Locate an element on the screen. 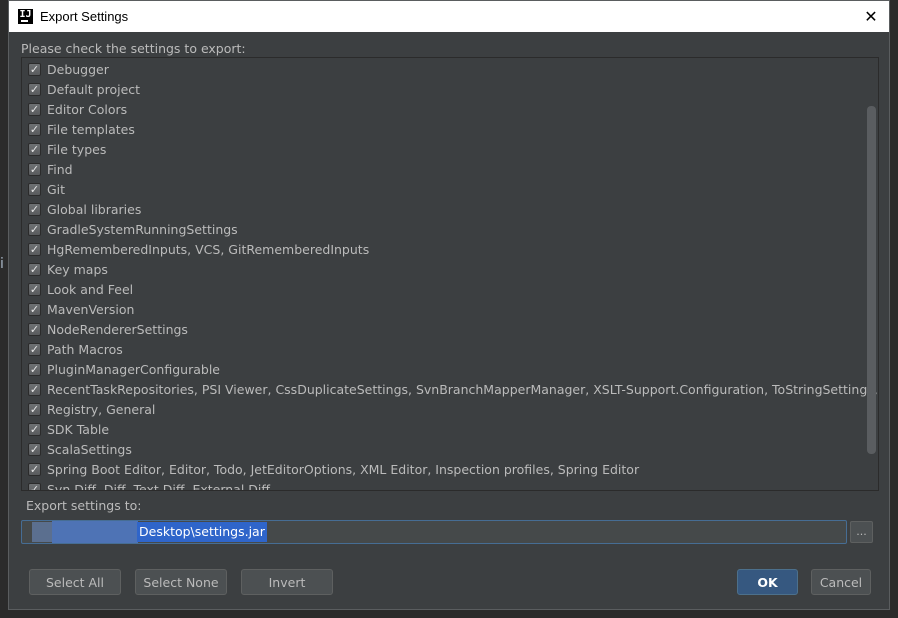  settings-item-label: PluginManagerConfigurable is located at coordinates (133, 369).